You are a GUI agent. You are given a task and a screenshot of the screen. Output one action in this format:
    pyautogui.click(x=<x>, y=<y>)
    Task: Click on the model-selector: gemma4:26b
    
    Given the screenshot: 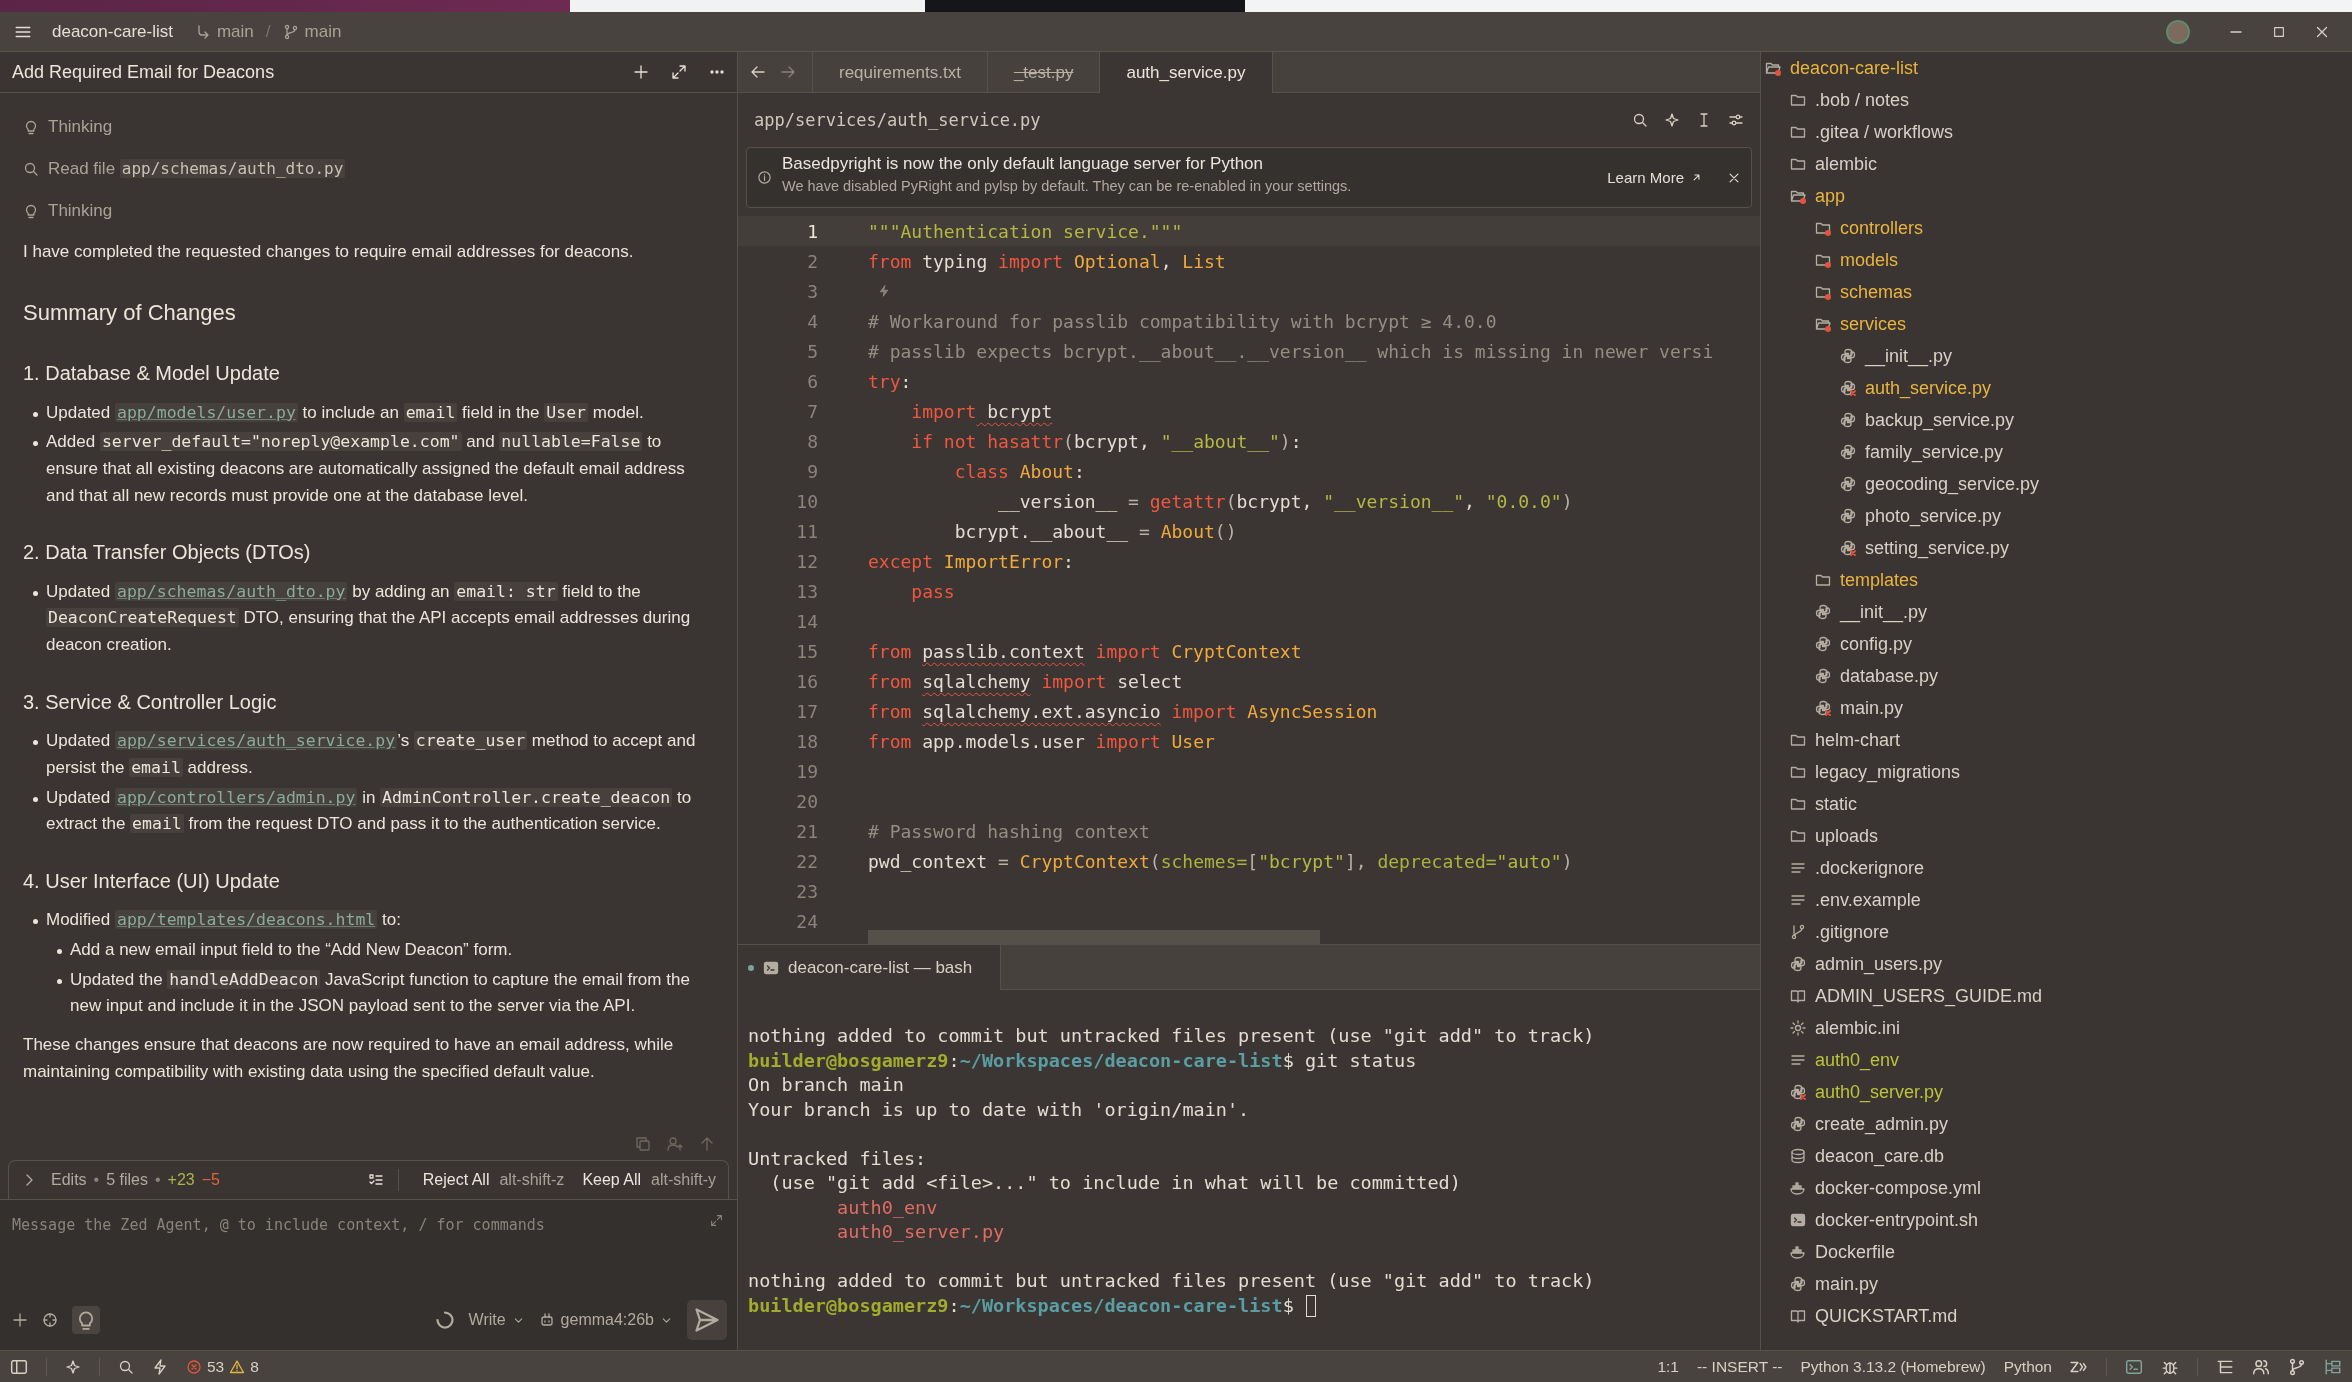 What is the action you would take?
    pyautogui.click(x=605, y=1320)
    